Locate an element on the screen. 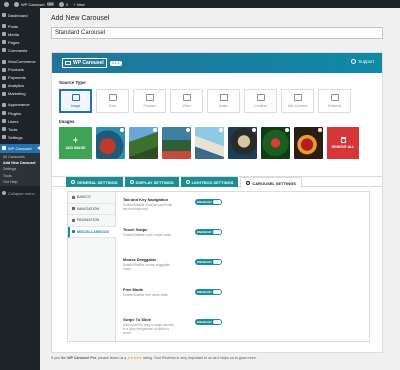 This screenshot has width=400, height=370. remove-all-label: REMOVE ALL is located at coordinates (343, 147).